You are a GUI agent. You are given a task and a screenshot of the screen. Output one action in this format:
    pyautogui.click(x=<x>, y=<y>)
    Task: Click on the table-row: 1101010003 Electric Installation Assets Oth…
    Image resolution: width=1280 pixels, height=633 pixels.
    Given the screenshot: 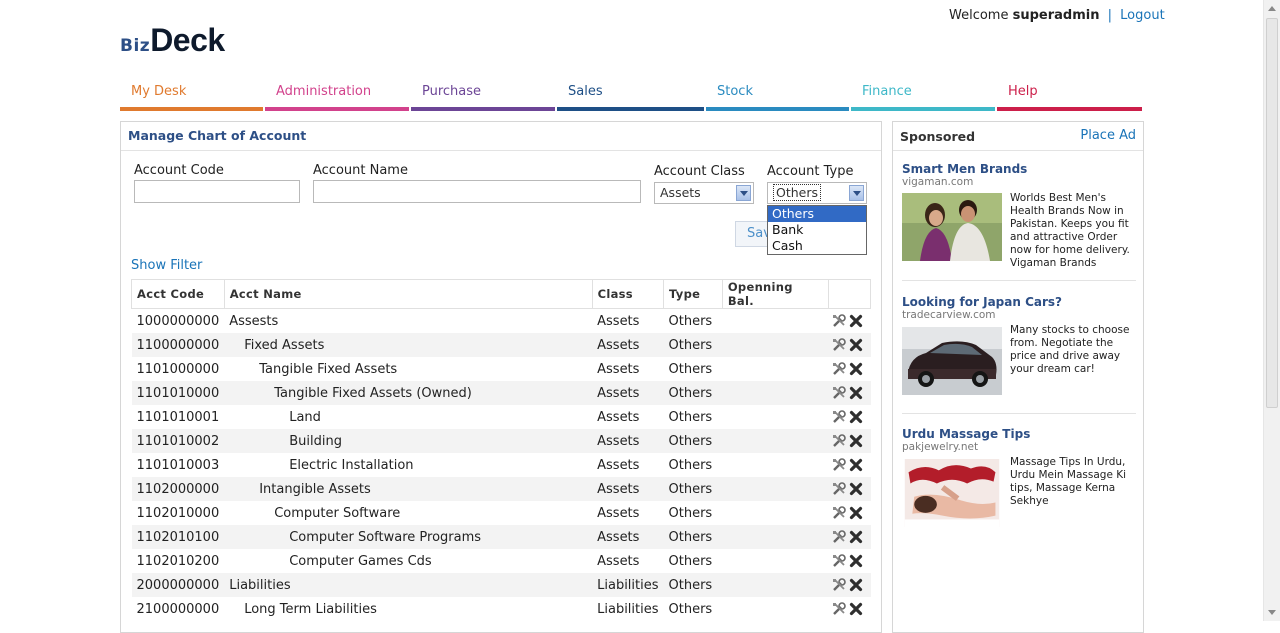 What is the action you would take?
    pyautogui.click(x=501, y=465)
    